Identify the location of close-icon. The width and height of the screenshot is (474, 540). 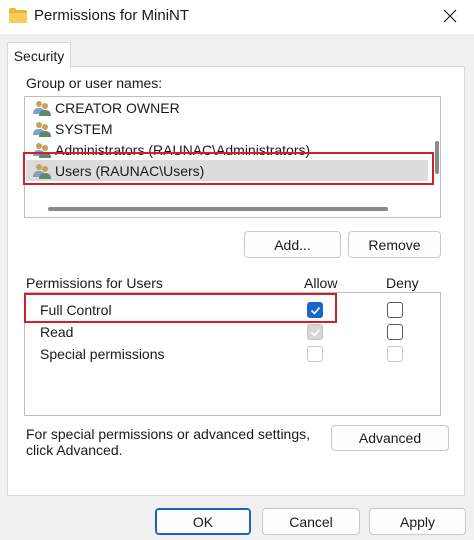
(450, 17).